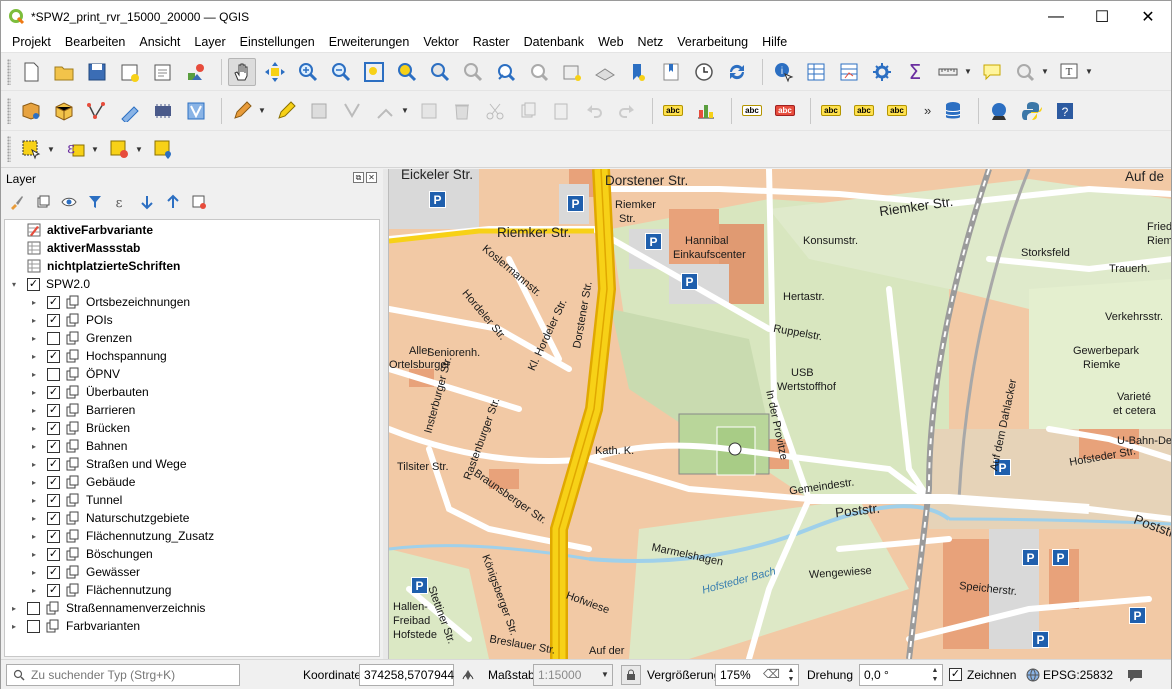  Describe the element at coordinates (610, 42) in the screenshot. I see `menu-web: Web` at that location.